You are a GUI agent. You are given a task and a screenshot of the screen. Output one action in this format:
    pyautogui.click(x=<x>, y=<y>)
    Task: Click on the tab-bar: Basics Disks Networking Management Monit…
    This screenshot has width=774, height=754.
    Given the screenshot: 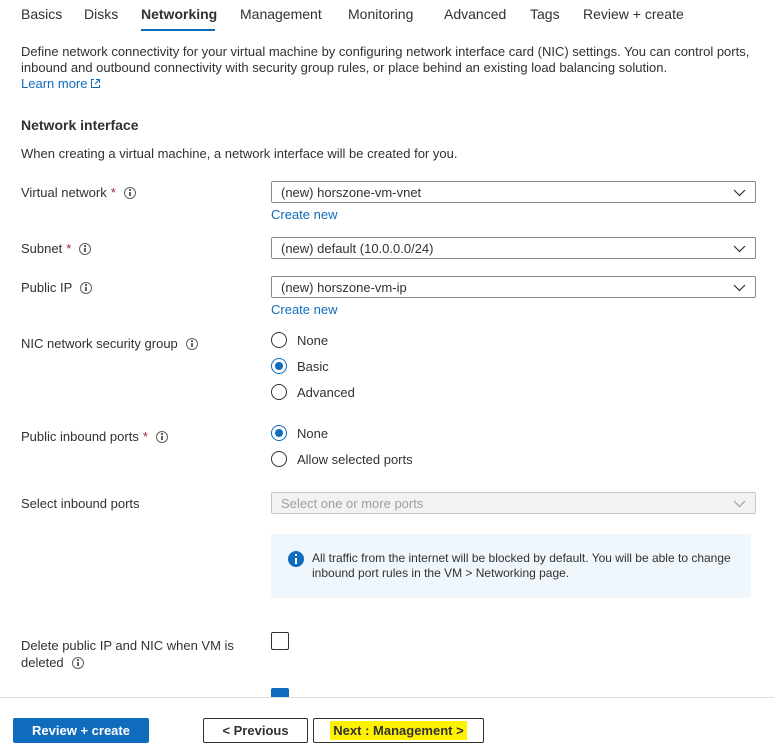 What is the action you would take?
    pyautogui.click(x=387, y=16)
    